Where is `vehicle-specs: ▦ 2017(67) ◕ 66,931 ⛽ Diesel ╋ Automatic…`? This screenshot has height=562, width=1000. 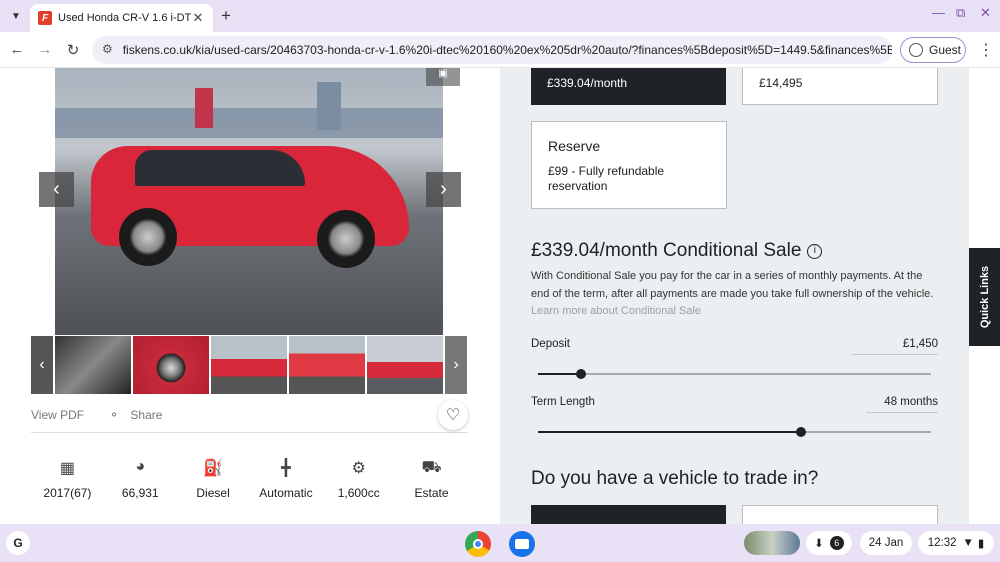 vehicle-specs: ▦ 2017(67) ◕ 66,931 ⛽ Diesel ╋ Automatic… is located at coordinates (249, 479).